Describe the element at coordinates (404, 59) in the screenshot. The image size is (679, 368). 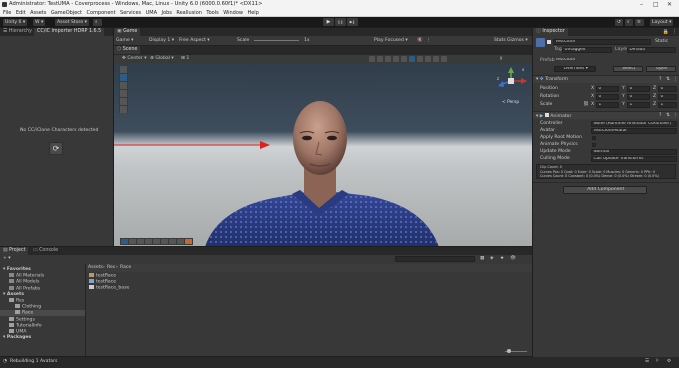
I see `effects-icon` at that location.